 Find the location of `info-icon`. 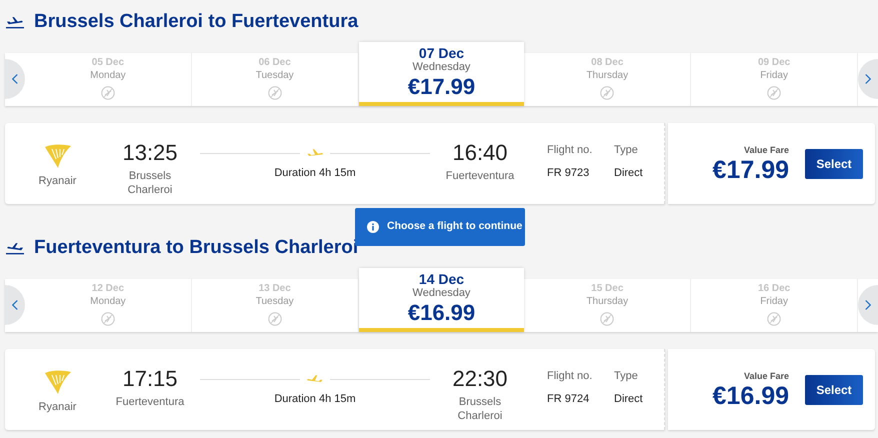

info-icon is located at coordinates (373, 227).